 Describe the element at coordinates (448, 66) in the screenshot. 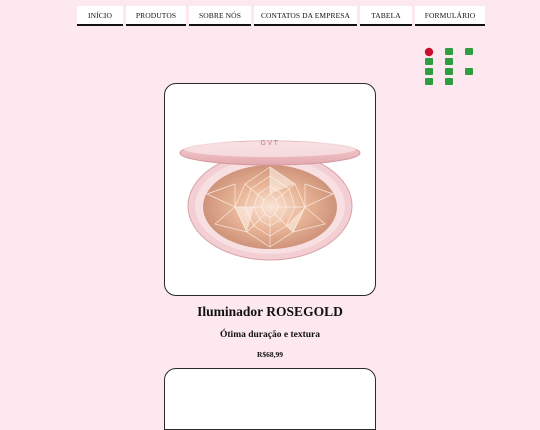

I see `institution-logo-icon` at that location.